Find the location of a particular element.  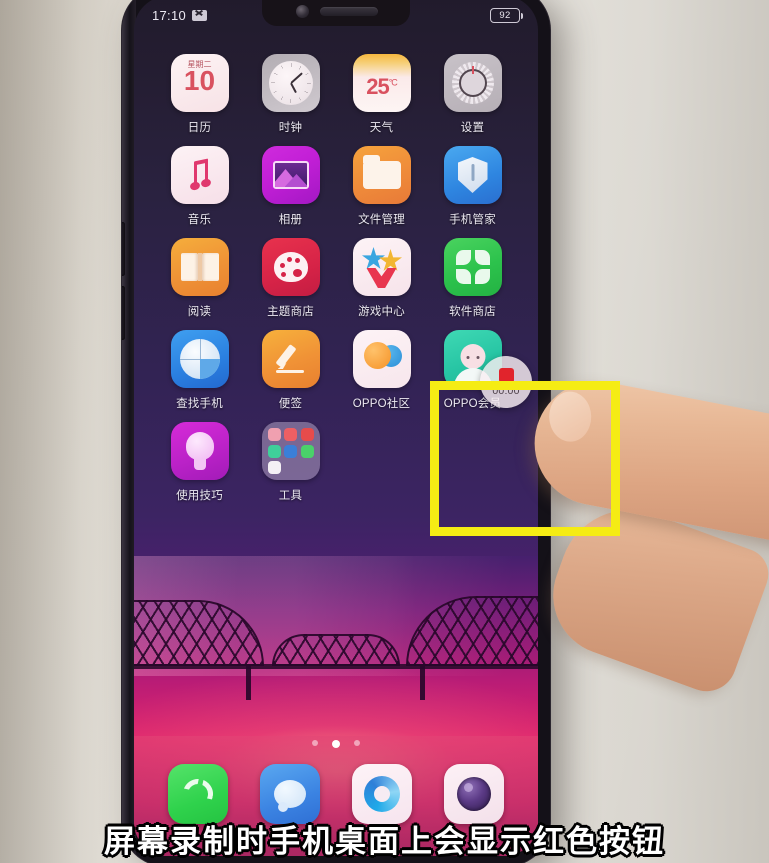

weather-icon: 25°C is located at coordinates (381, 83).